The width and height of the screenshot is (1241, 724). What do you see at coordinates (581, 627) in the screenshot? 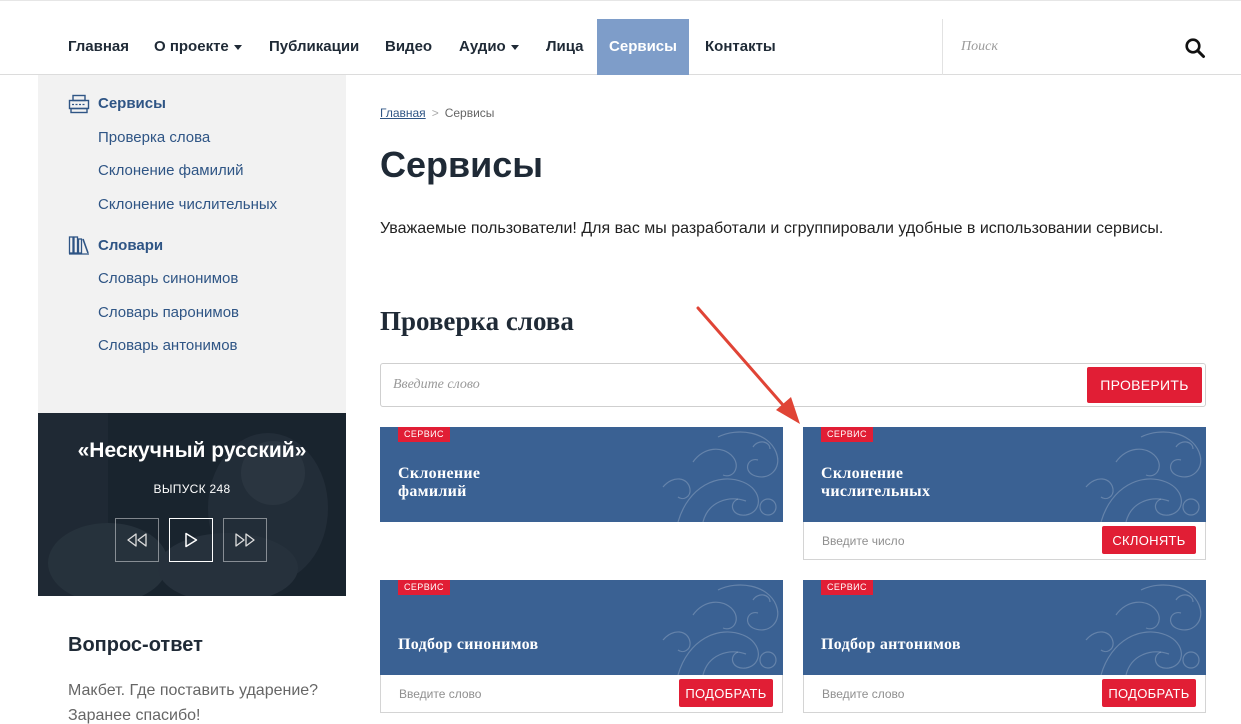
I see `card-banner: СЕРВИС Подбор синонимов` at bounding box center [581, 627].